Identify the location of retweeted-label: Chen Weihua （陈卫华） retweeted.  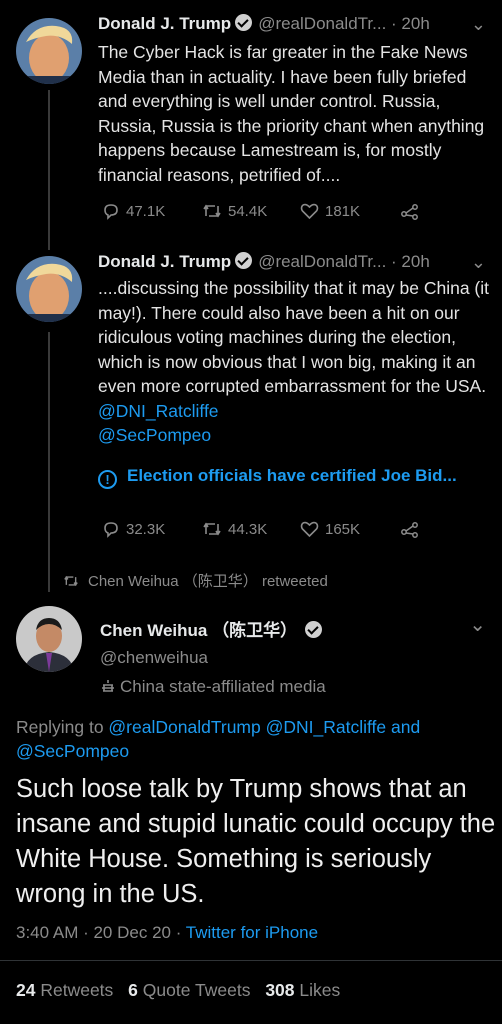
(195, 580).